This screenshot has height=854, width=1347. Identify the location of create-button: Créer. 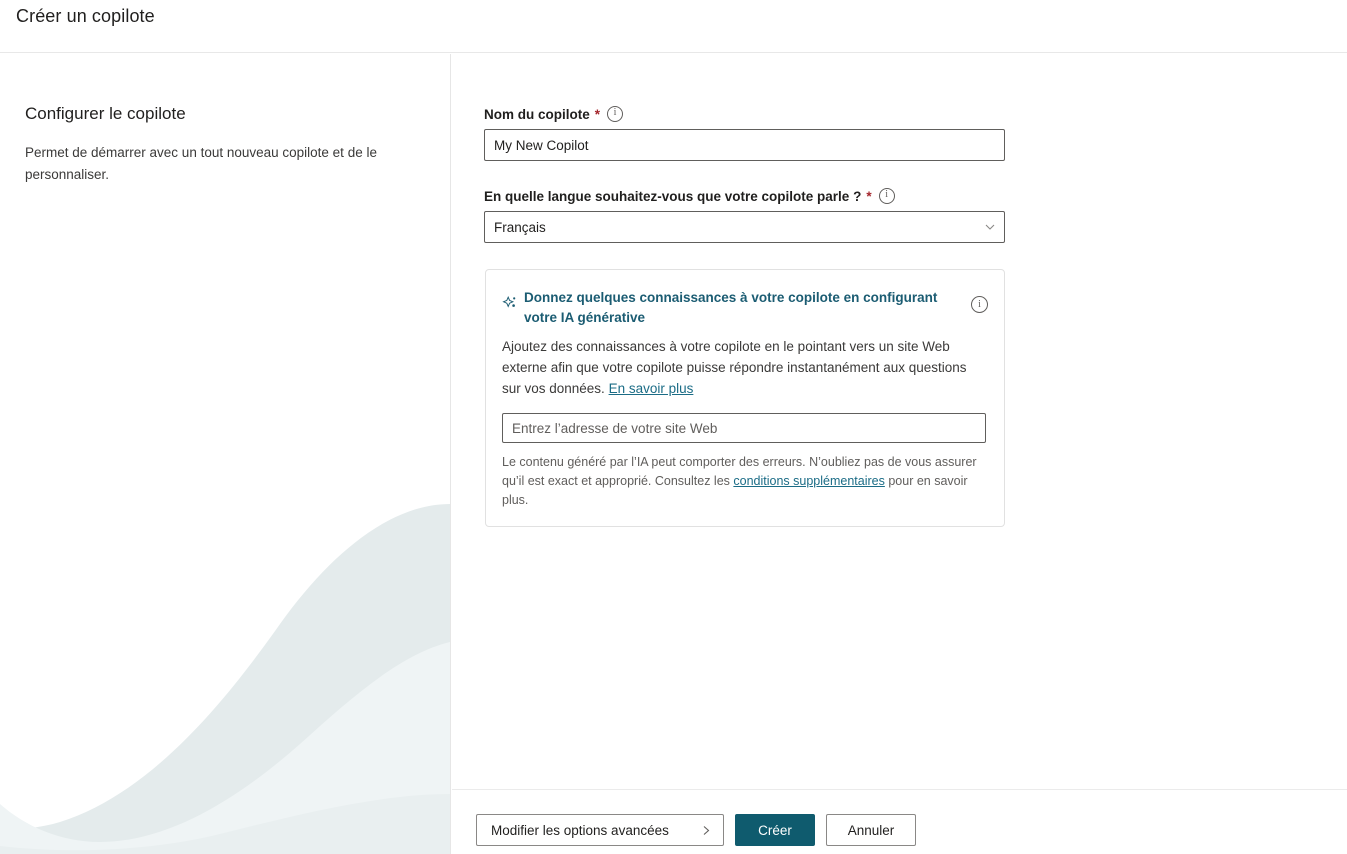
(775, 830).